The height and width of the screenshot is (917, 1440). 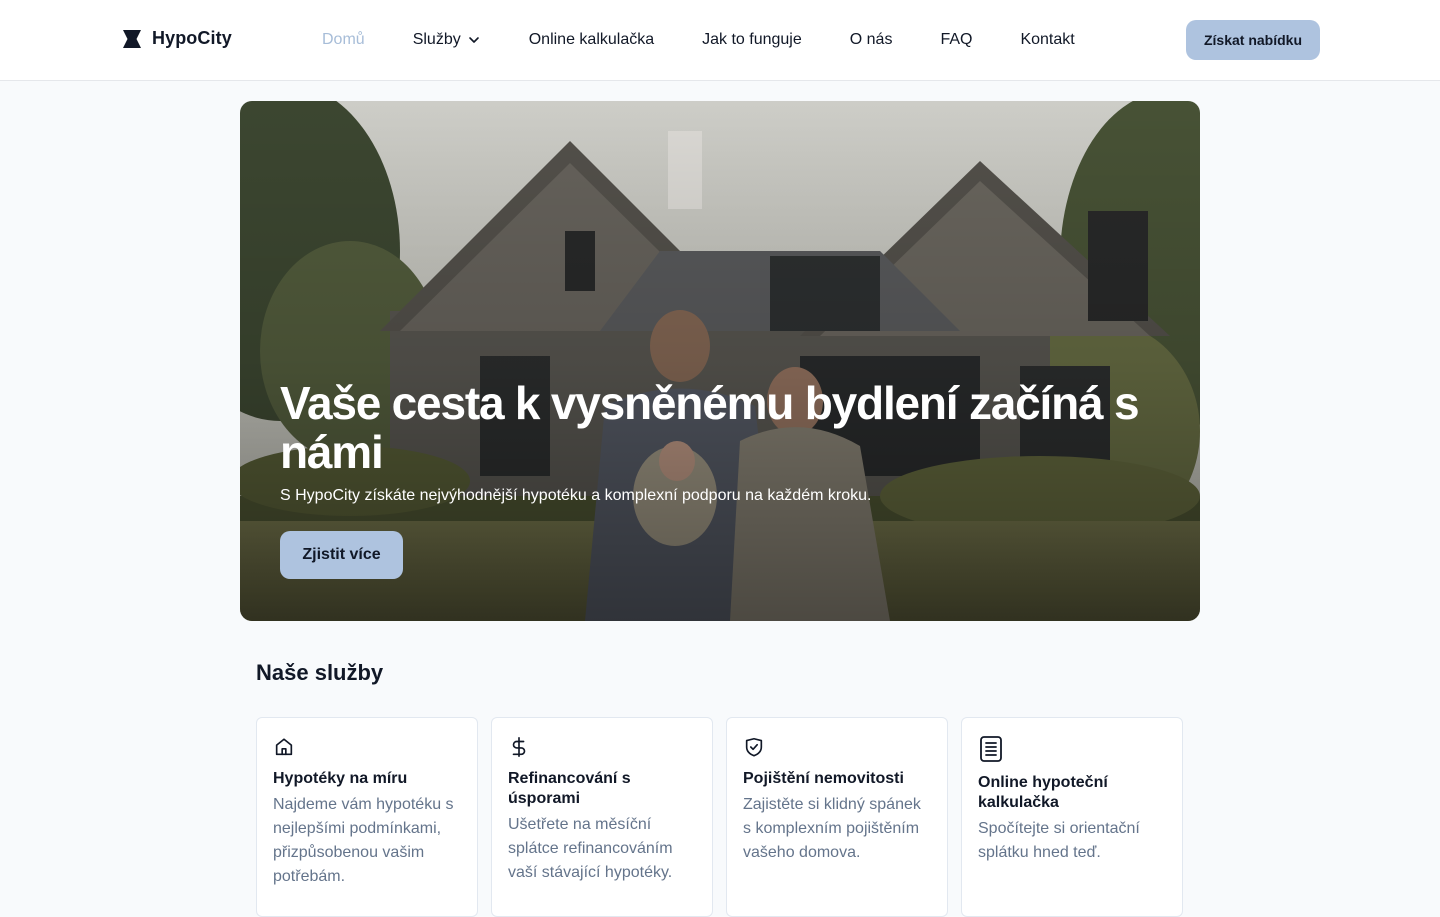 I want to click on nav-item-services: Služby, so click(x=447, y=40).